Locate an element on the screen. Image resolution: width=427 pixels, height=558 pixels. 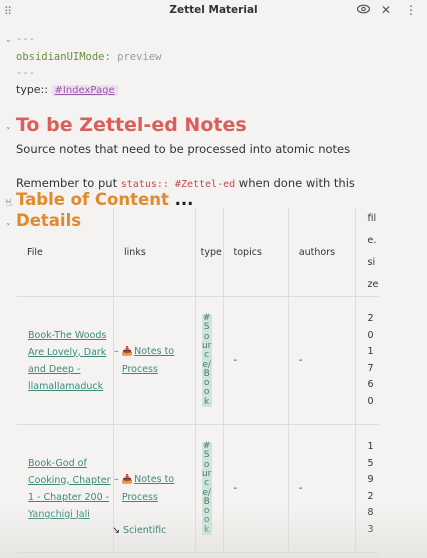
type-key: type:: is located at coordinates (32, 89).